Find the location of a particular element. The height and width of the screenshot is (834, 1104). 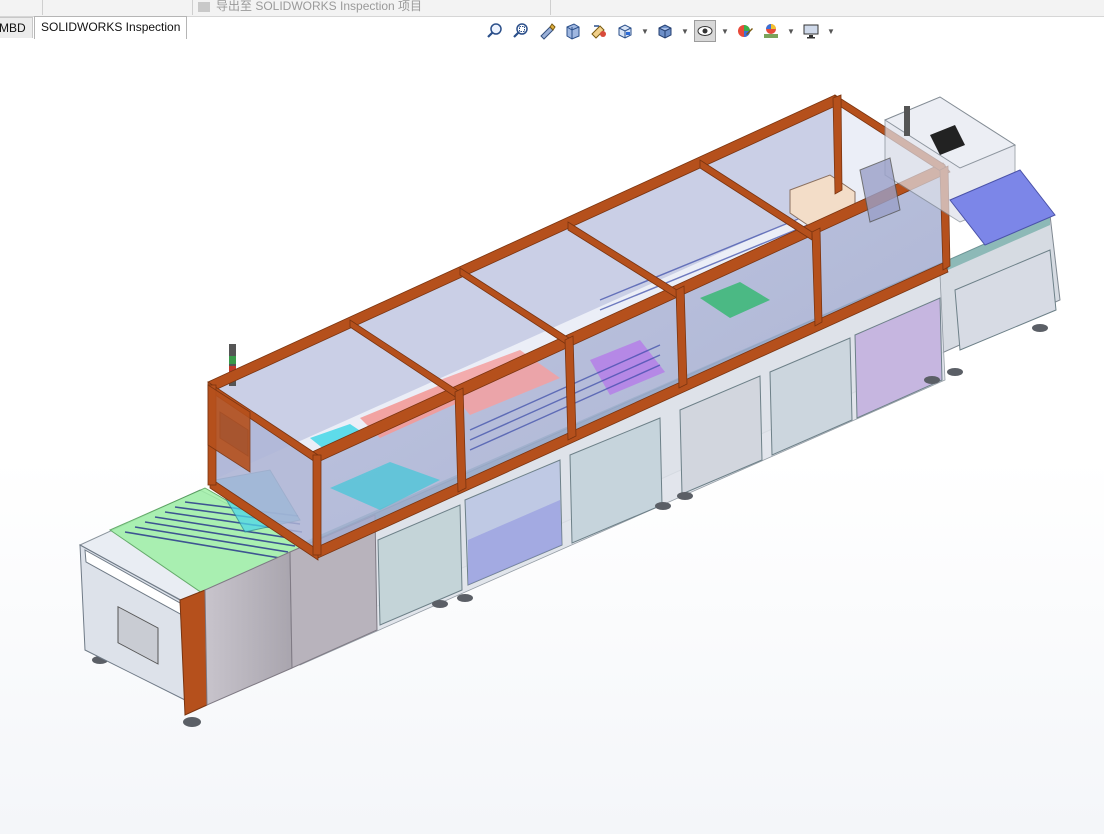

dynamic-annotation-views-icon is located at coordinates (599, 31).